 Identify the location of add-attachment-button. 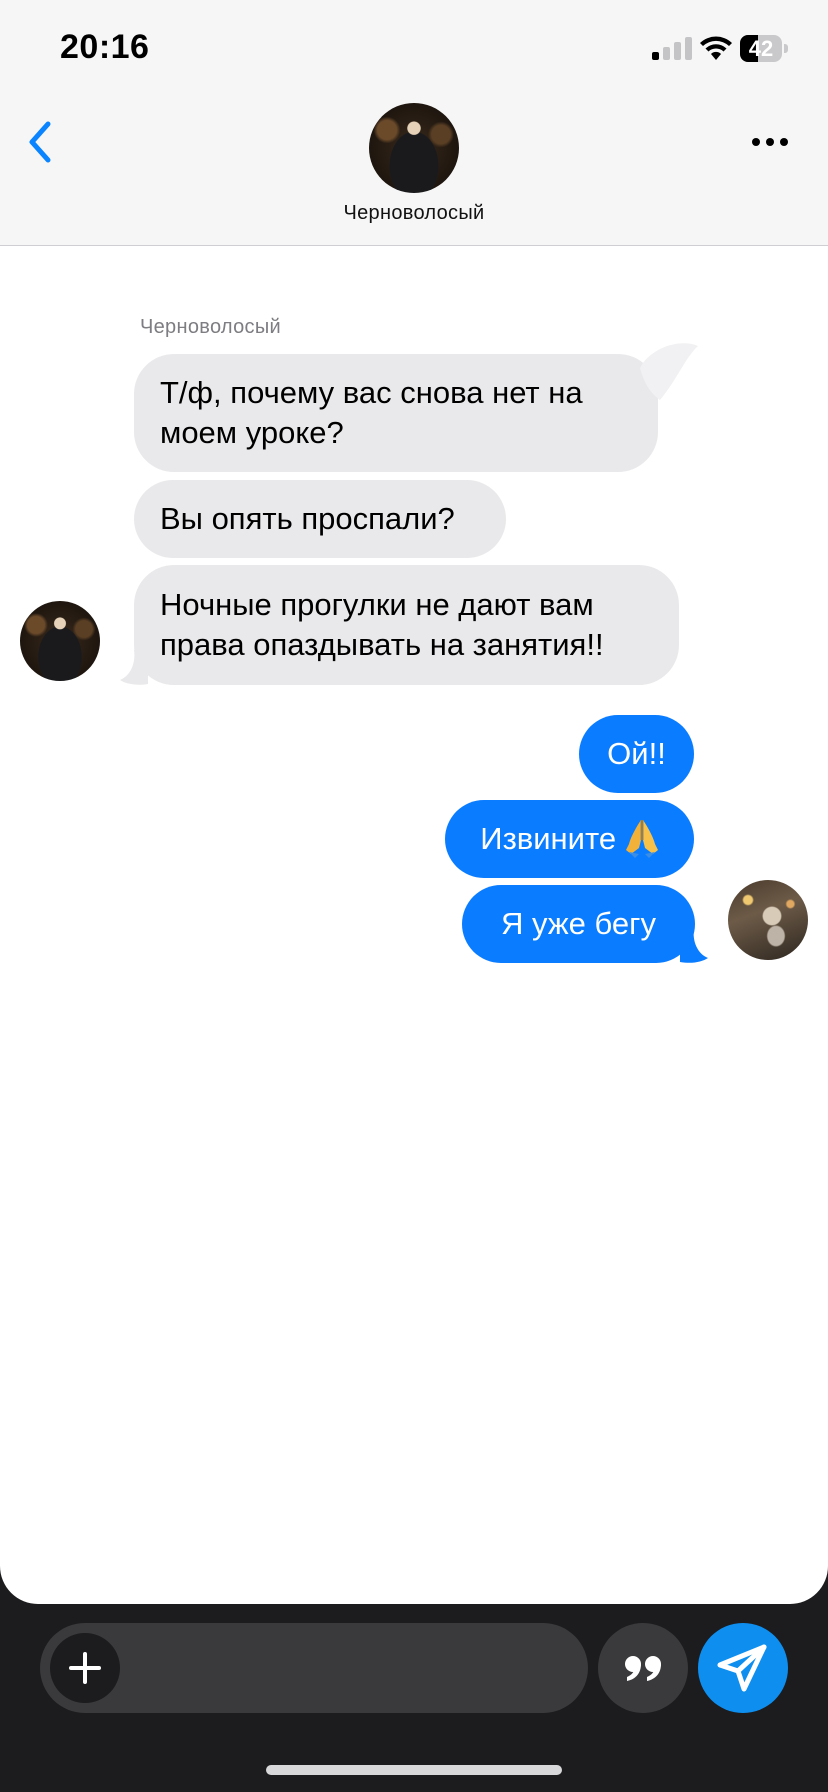
(85, 1668).